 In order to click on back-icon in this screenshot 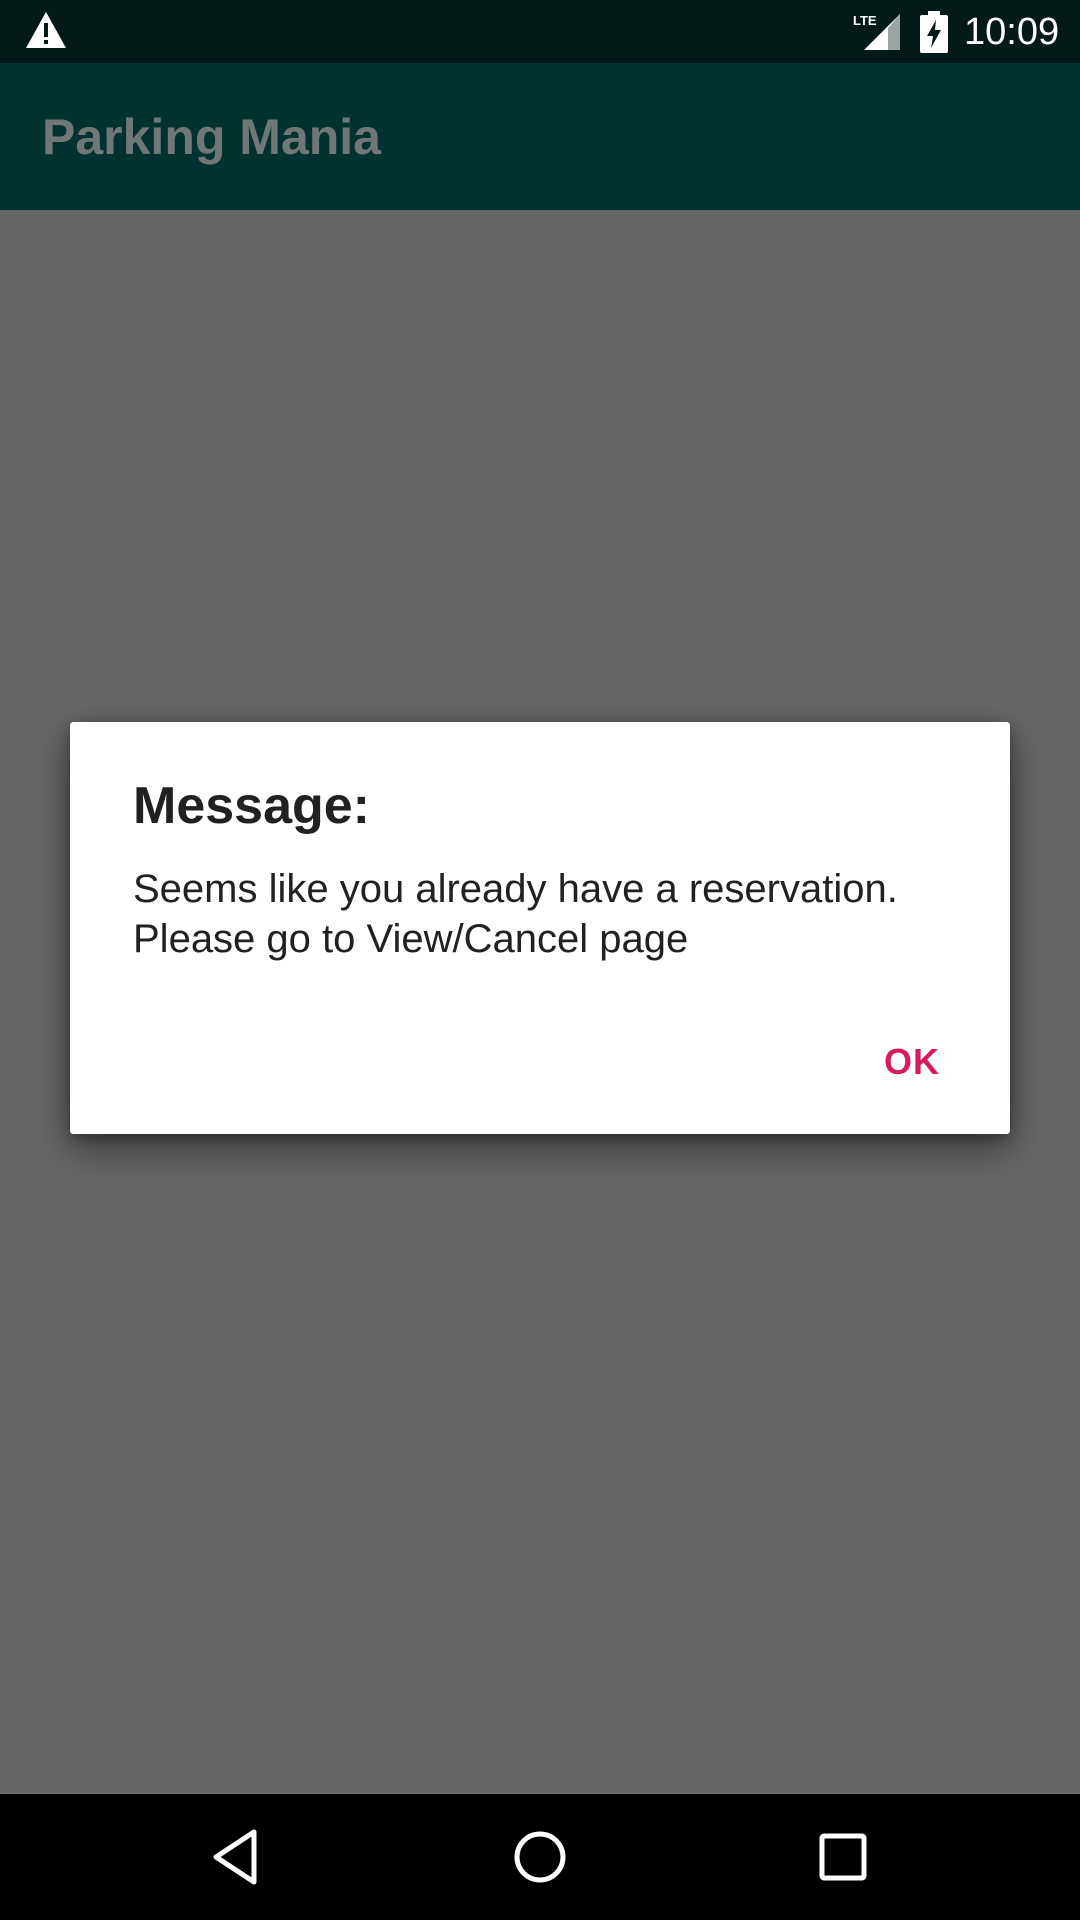, I will do `click(237, 1857)`.